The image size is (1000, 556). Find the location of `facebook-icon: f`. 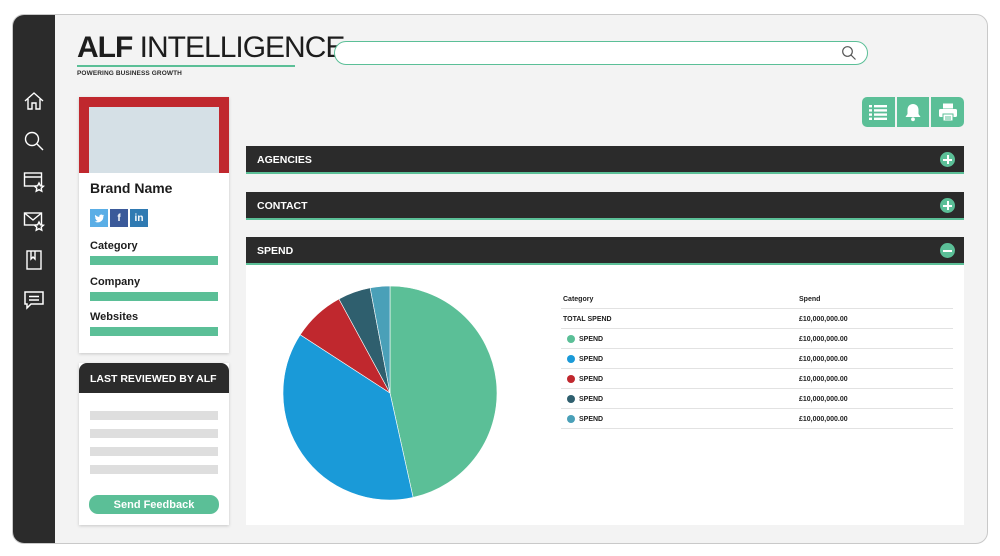

facebook-icon: f is located at coordinates (119, 218).